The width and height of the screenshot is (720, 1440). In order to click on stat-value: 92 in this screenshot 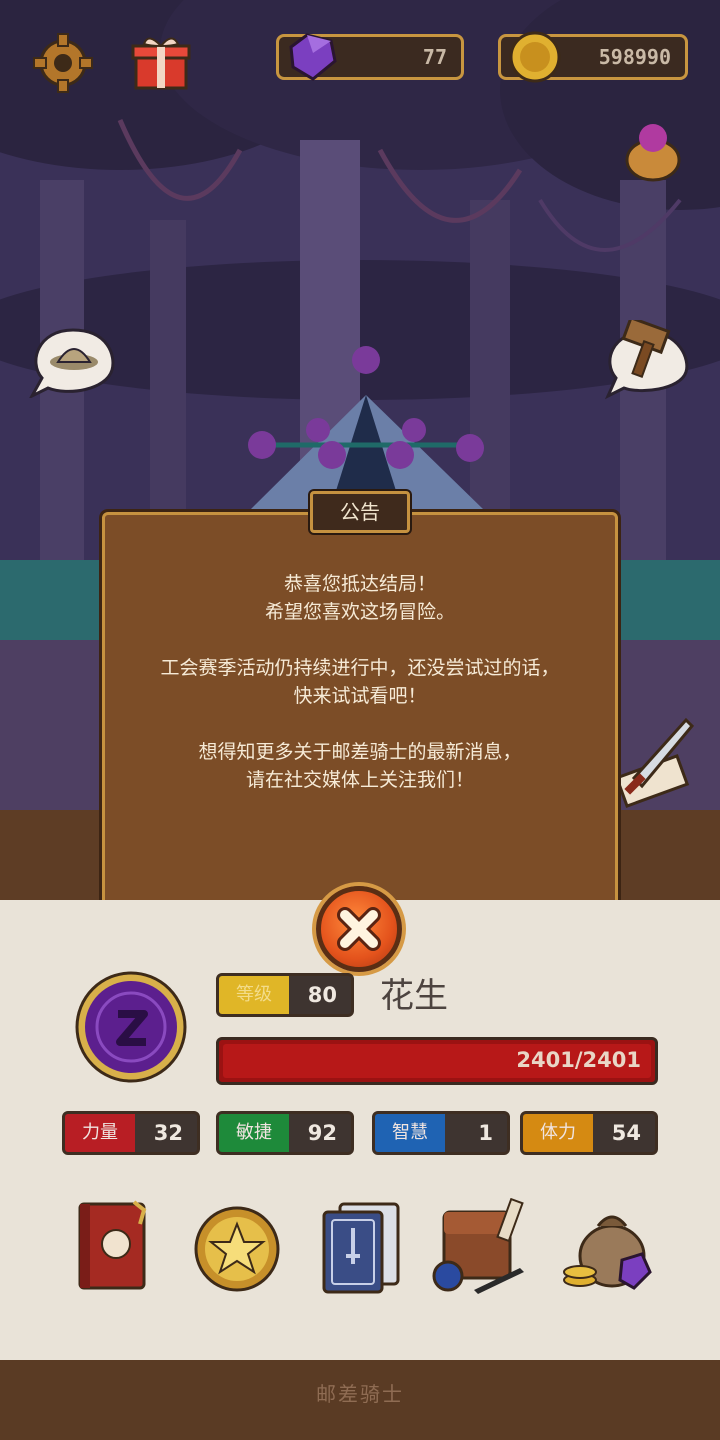, I will do `click(322, 1133)`.